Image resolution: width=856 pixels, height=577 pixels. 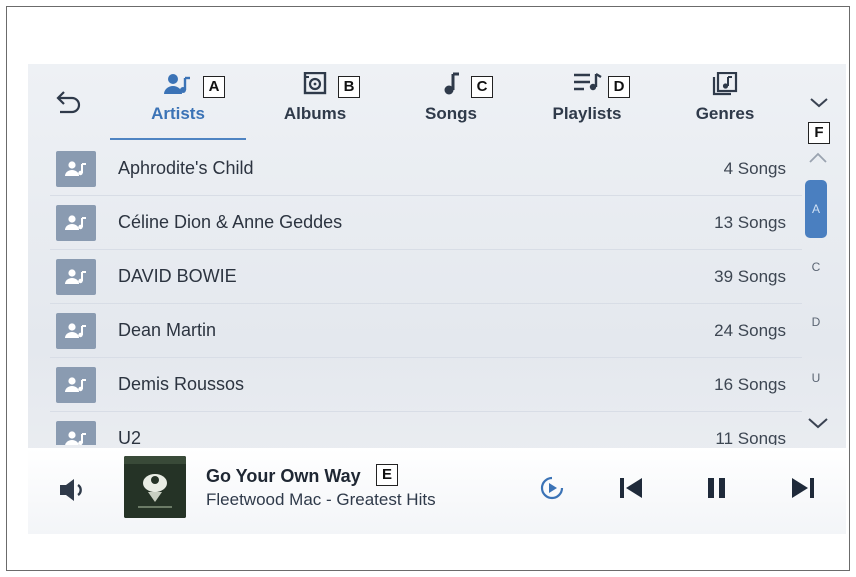 What do you see at coordinates (725, 84) in the screenshot?
I see `genre-icon` at bounding box center [725, 84].